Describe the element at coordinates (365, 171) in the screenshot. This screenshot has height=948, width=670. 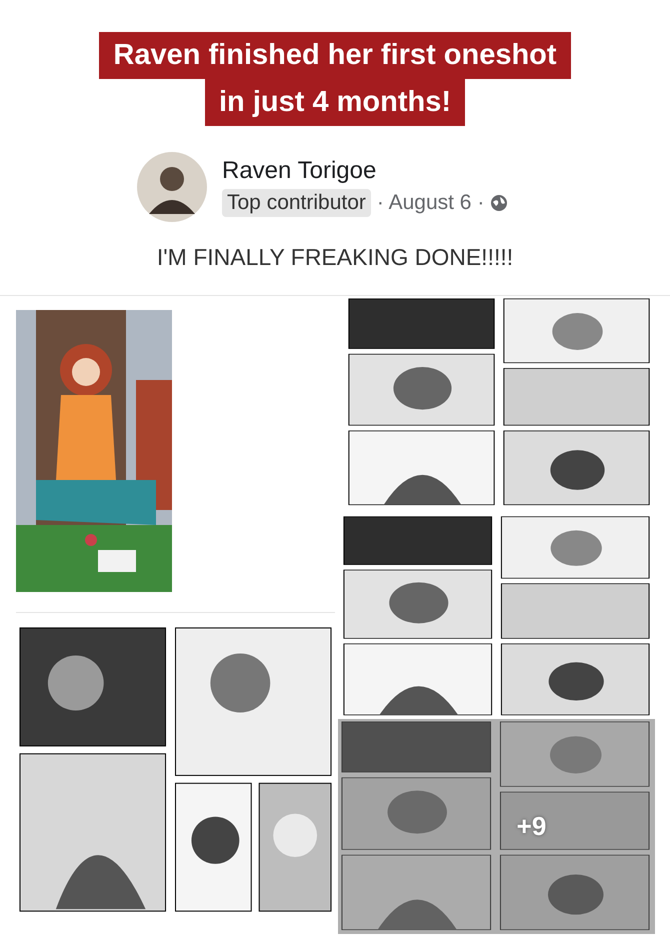
I see `author-name: Raven Torigoe` at that location.